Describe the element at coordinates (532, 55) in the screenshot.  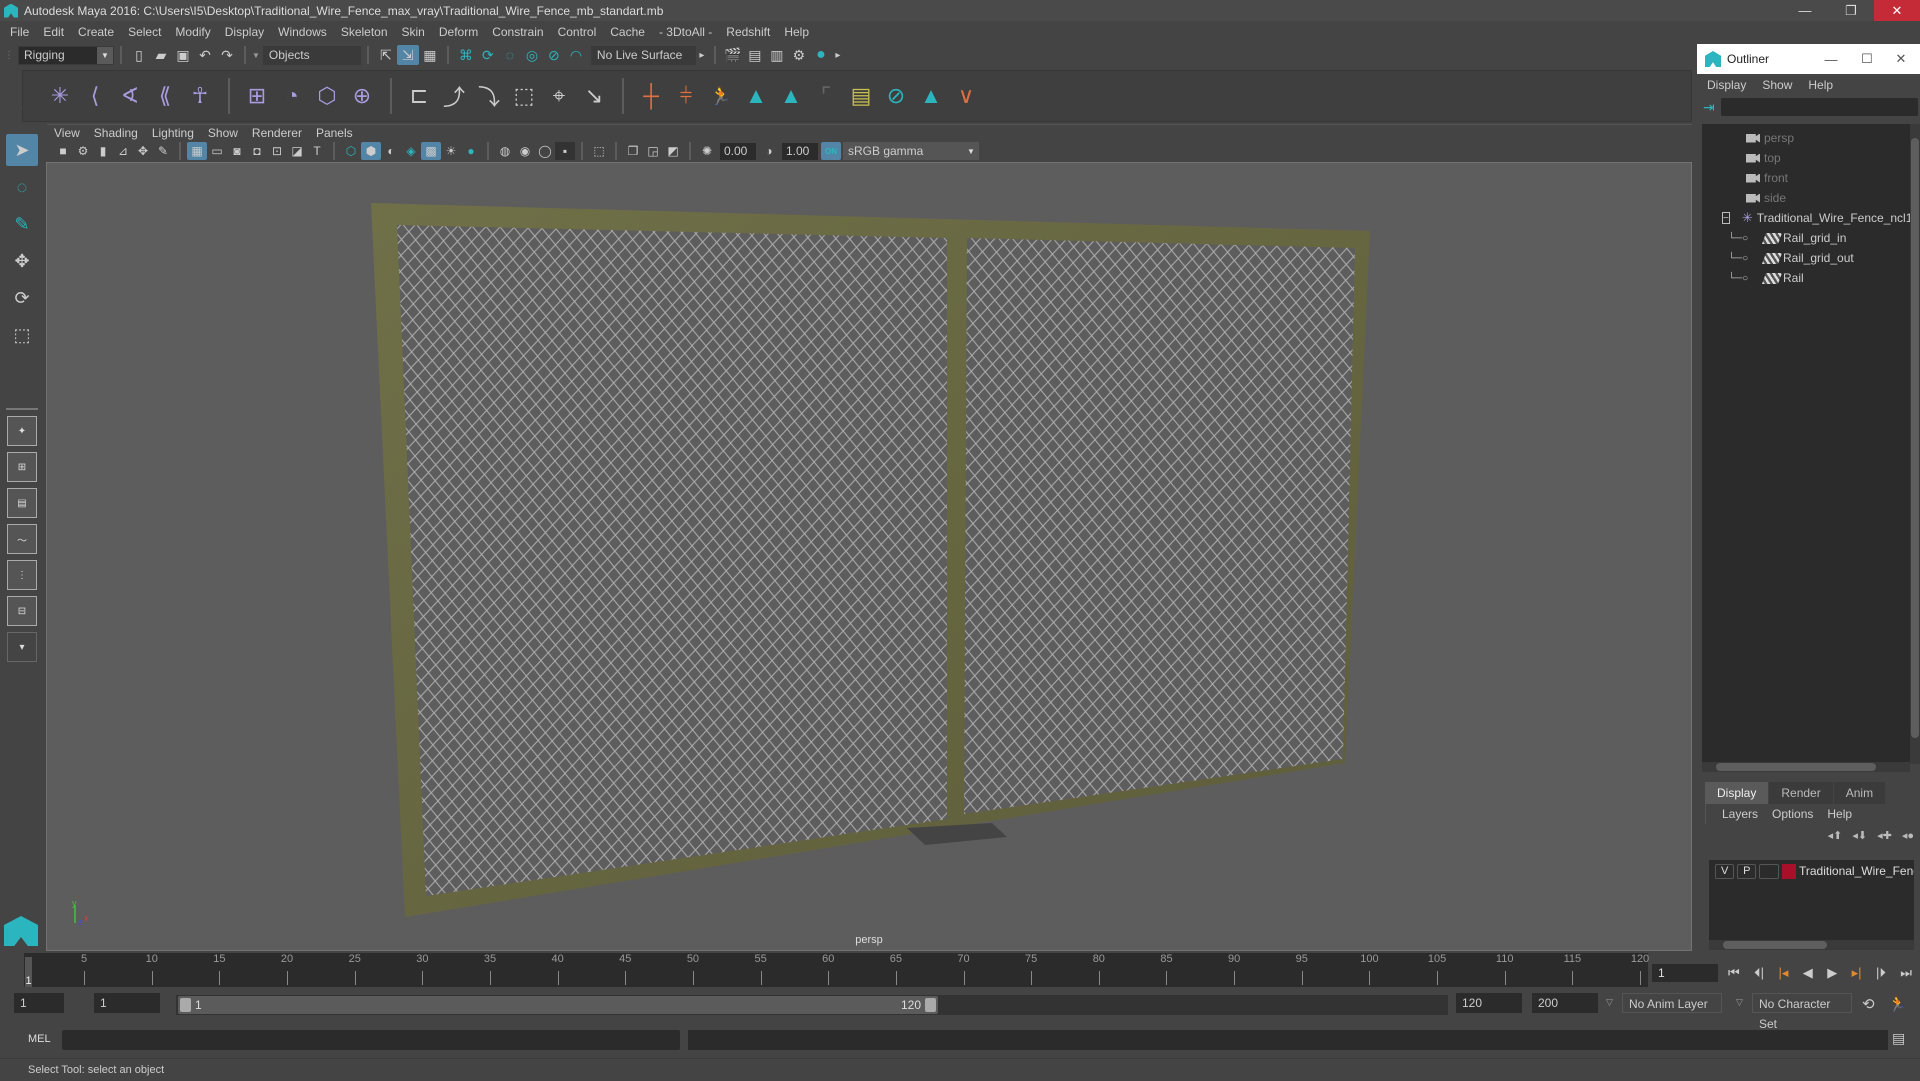
I see `snap-view-plane-icon: ◎` at that location.